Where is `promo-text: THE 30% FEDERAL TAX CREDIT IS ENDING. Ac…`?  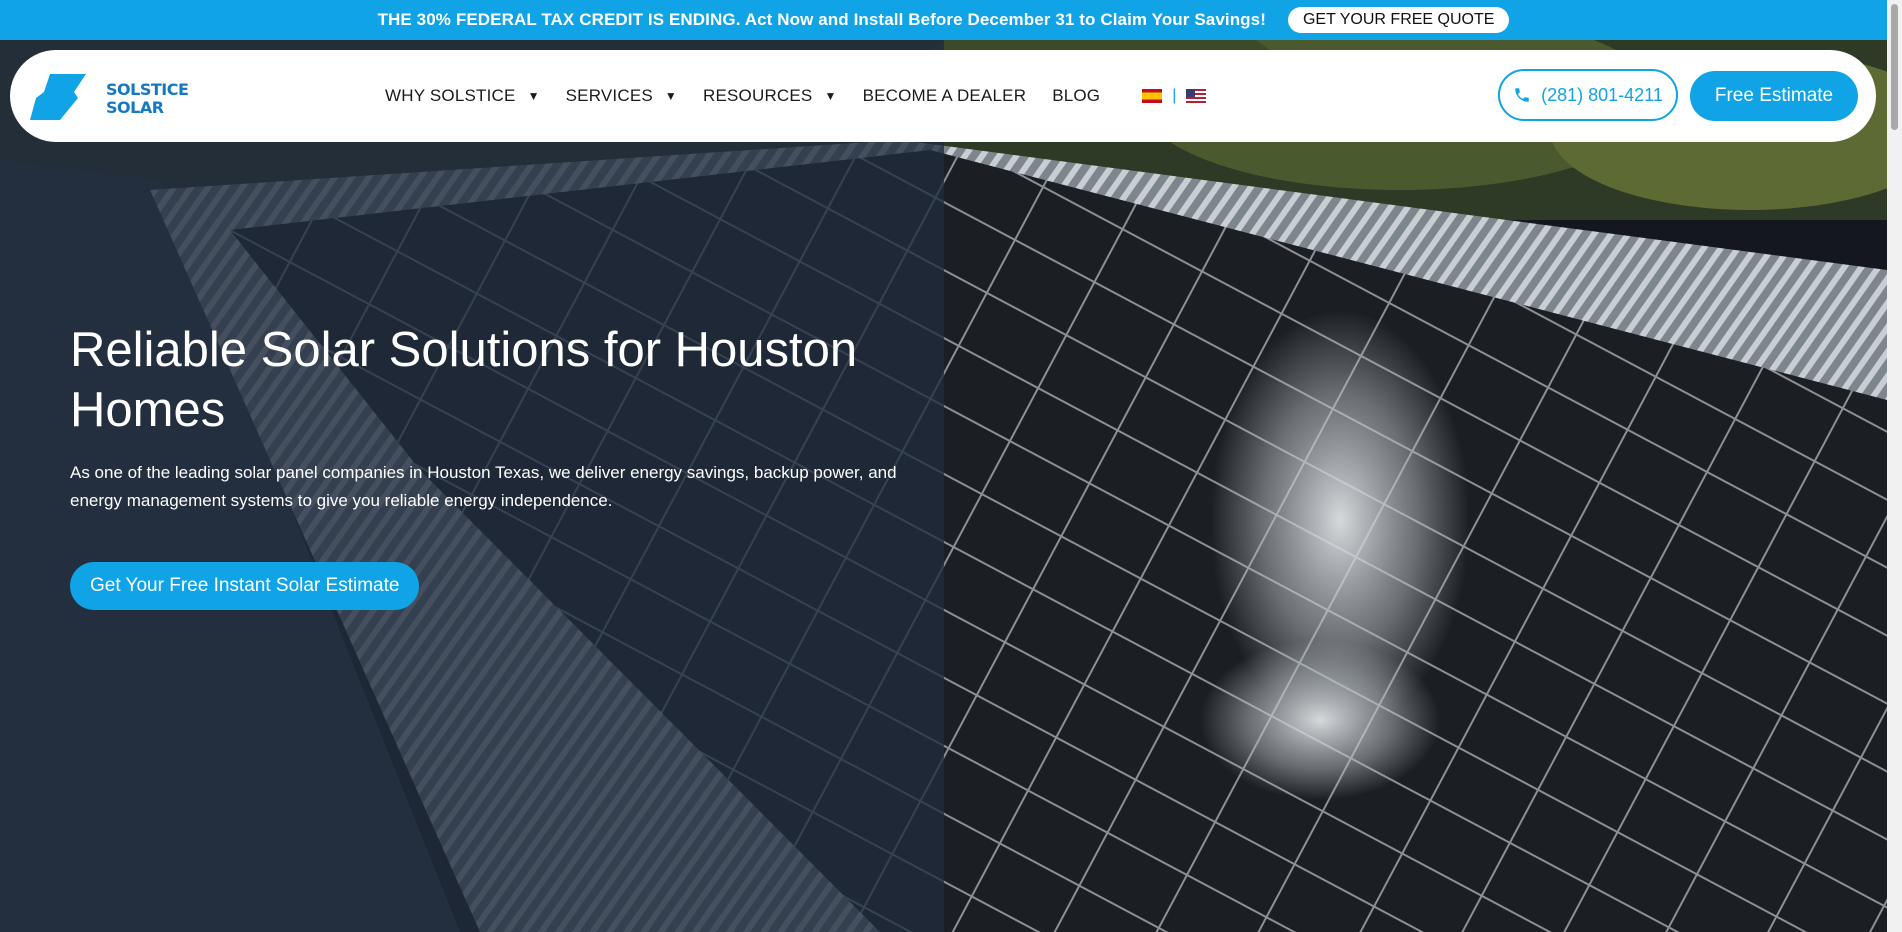 promo-text: THE 30% FEDERAL TAX CREDIT IS ENDING. Ac… is located at coordinates (821, 19).